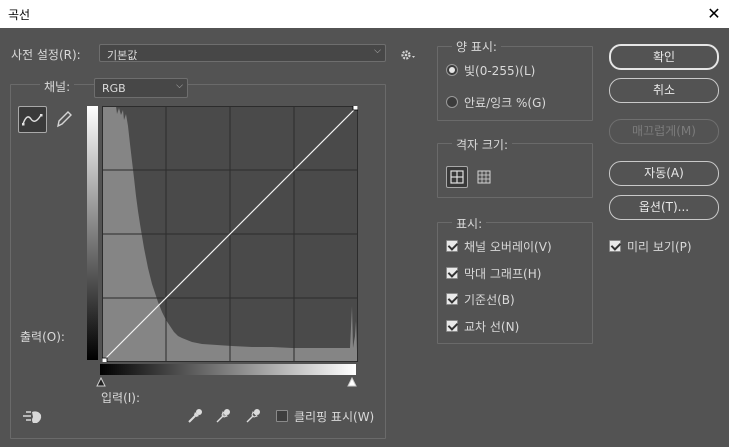  What do you see at coordinates (452, 326) in the screenshot?
I see `intersection-line-checkbox` at bounding box center [452, 326].